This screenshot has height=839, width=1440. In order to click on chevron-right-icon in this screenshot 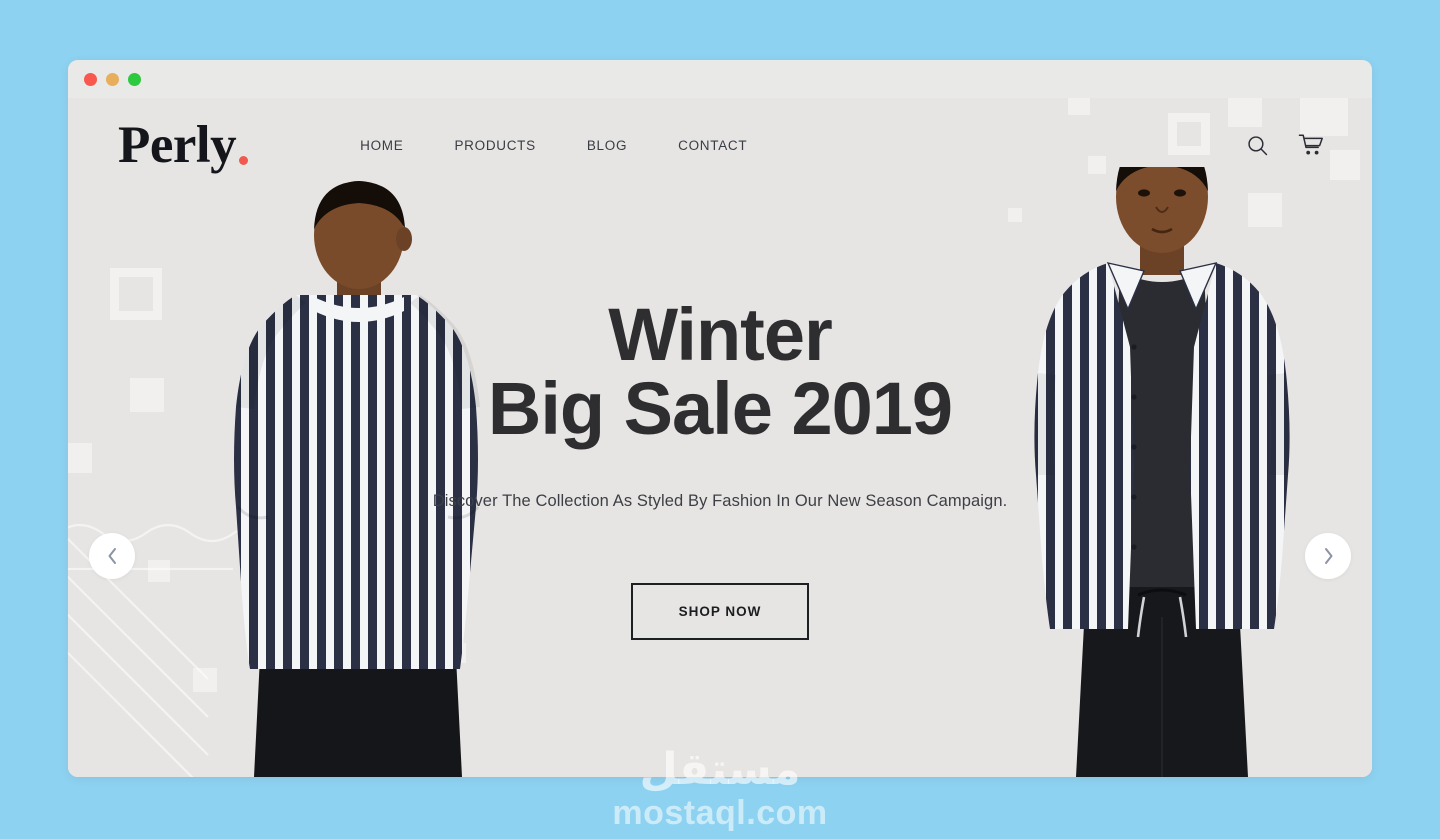, I will do `click(1328, 556)`.